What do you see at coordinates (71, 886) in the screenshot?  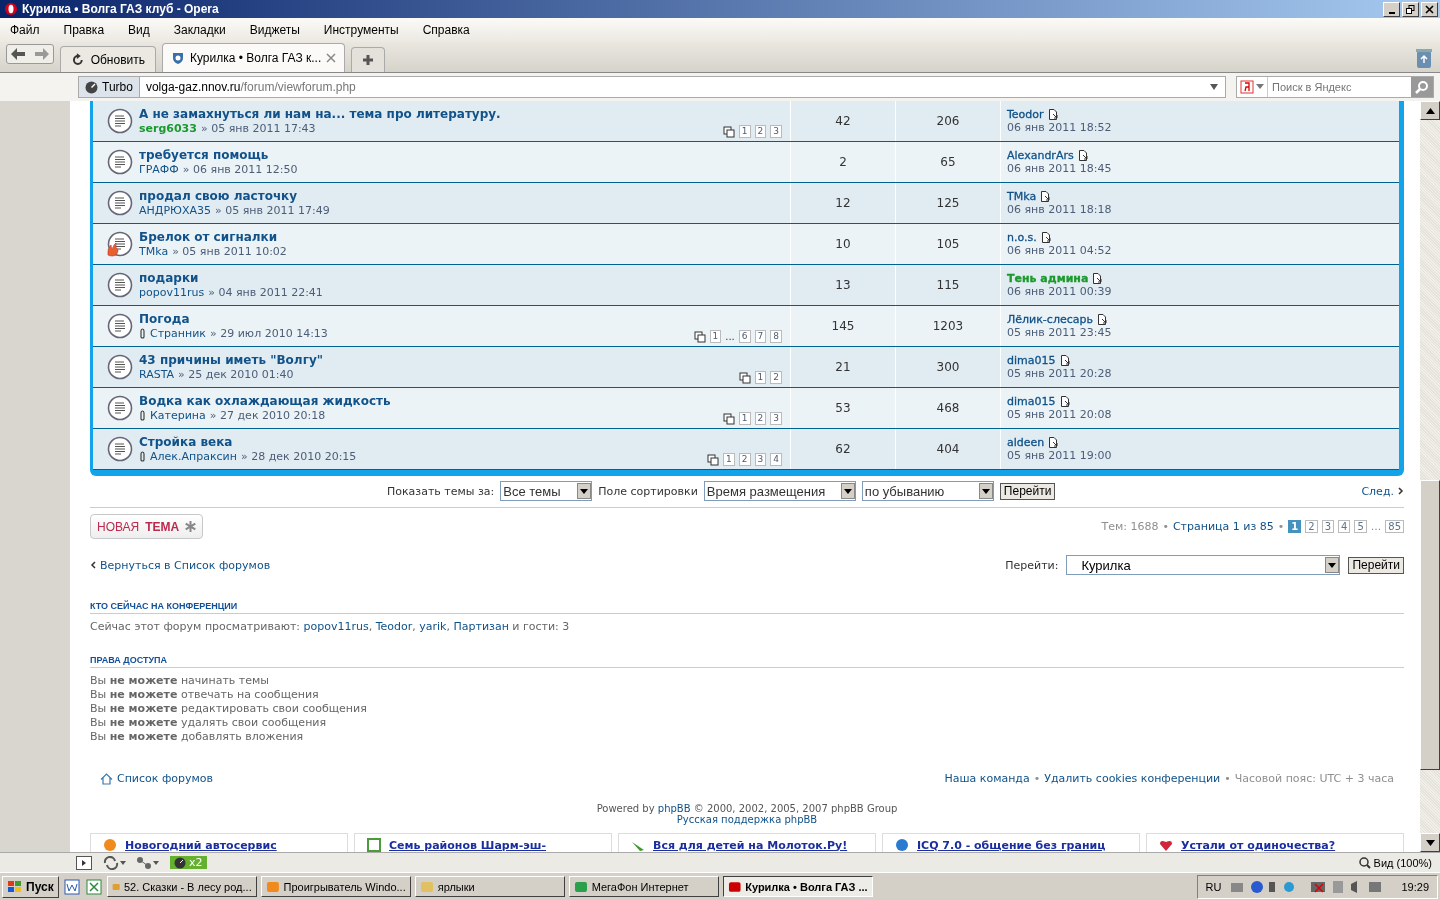 I see `word-icon` at bounding box center [71, 886].